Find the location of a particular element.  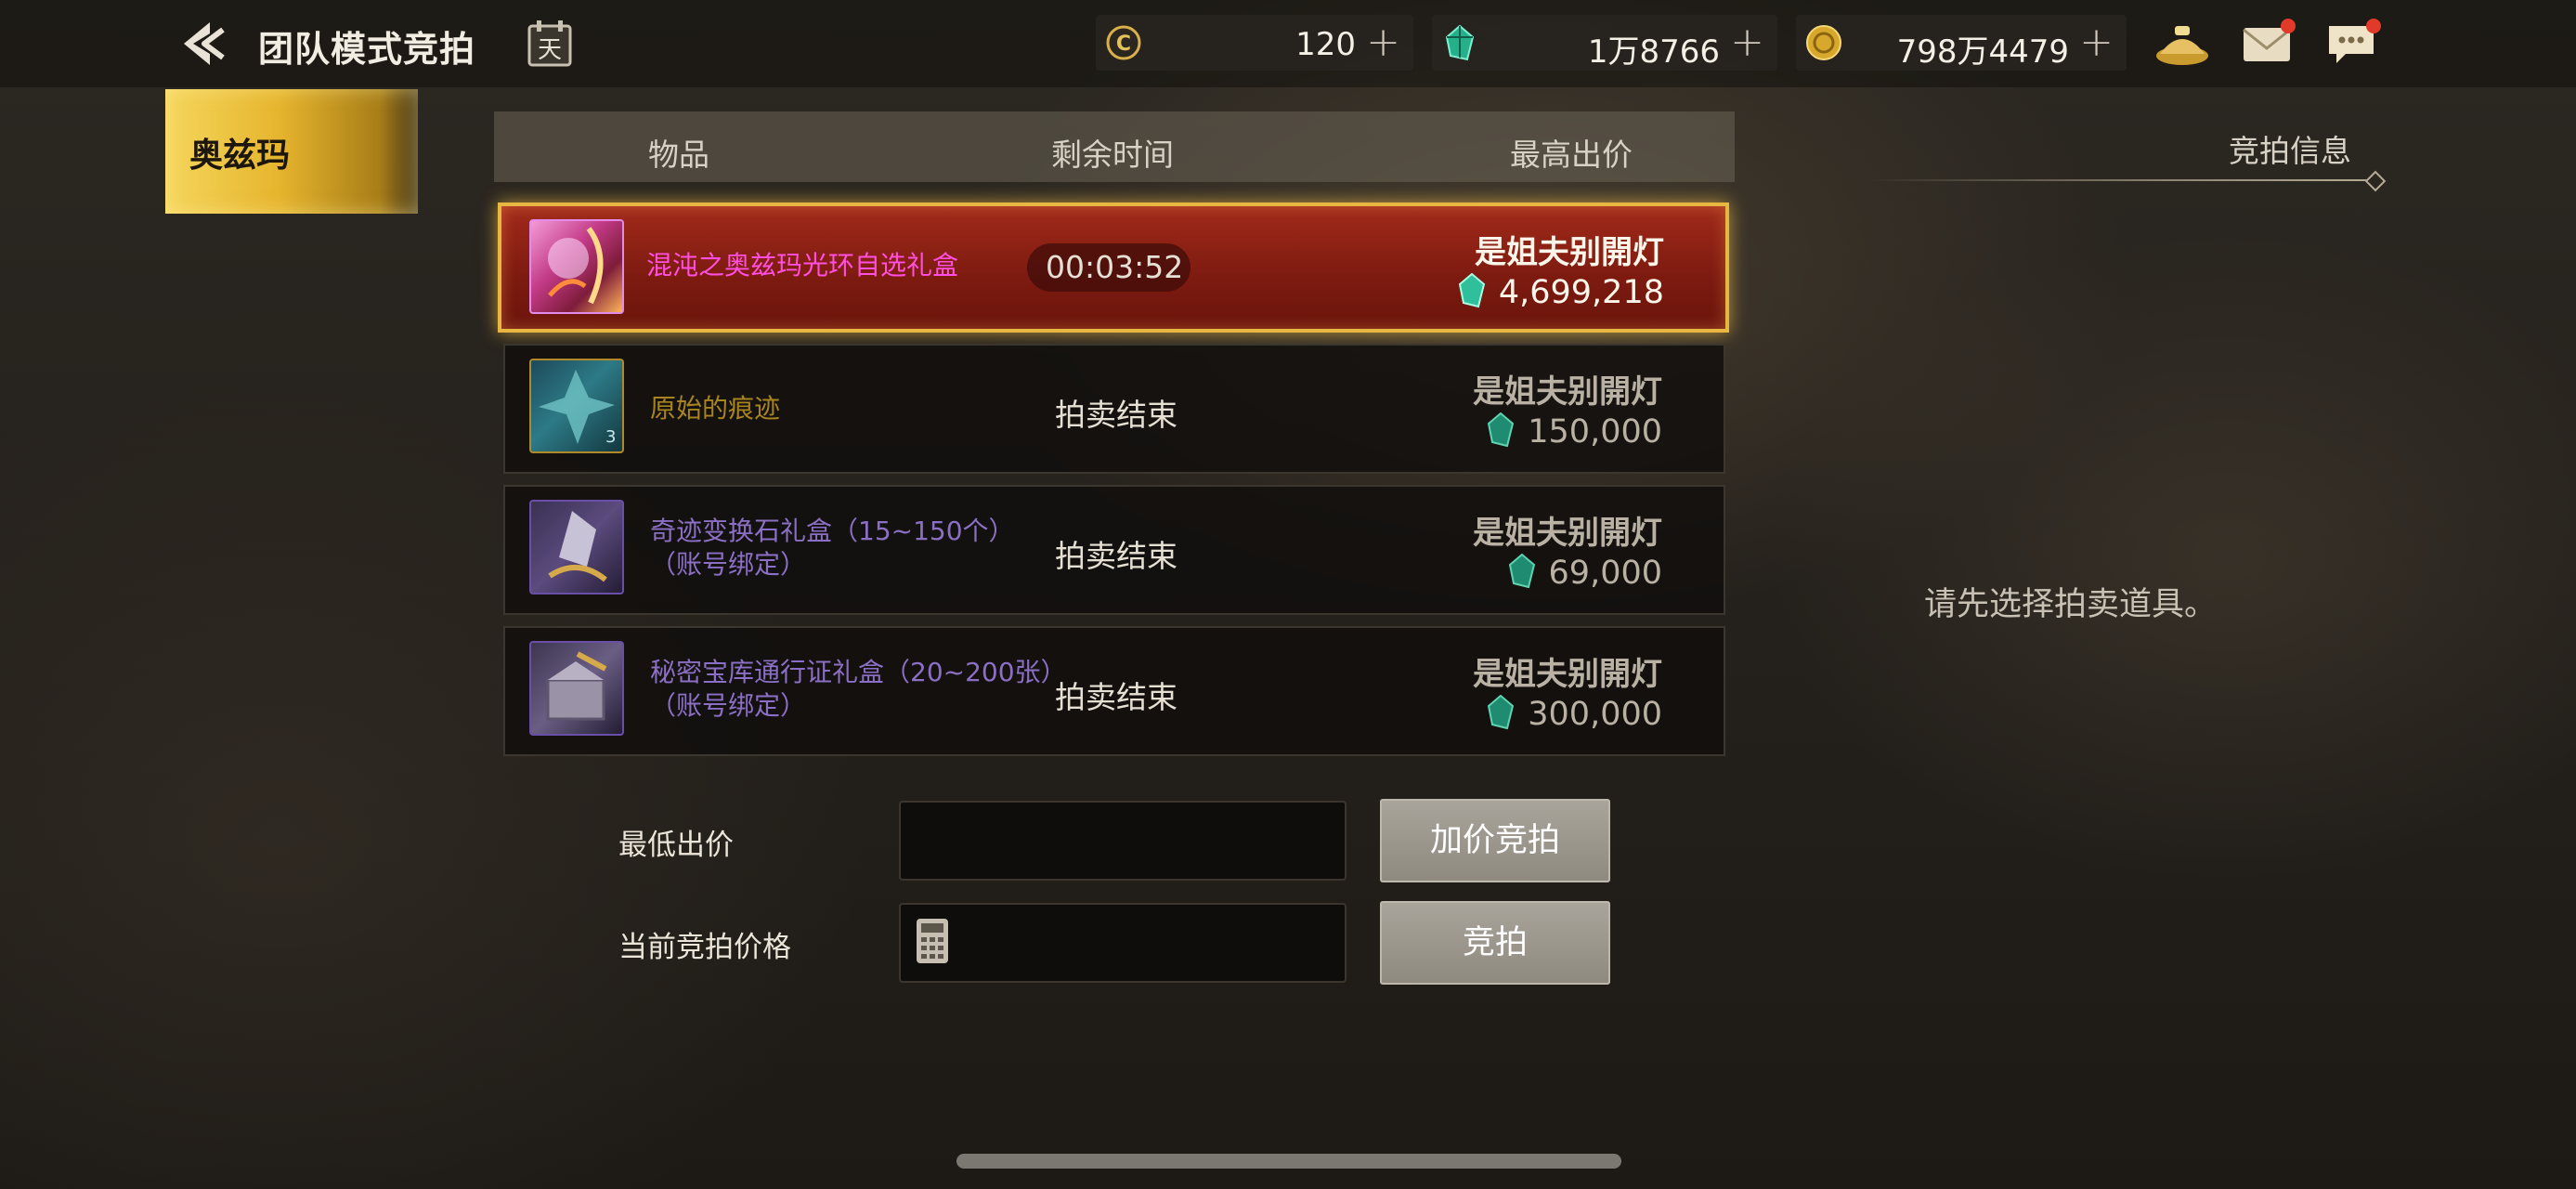

svg-text: 3 is located at coordinates (610, 437).